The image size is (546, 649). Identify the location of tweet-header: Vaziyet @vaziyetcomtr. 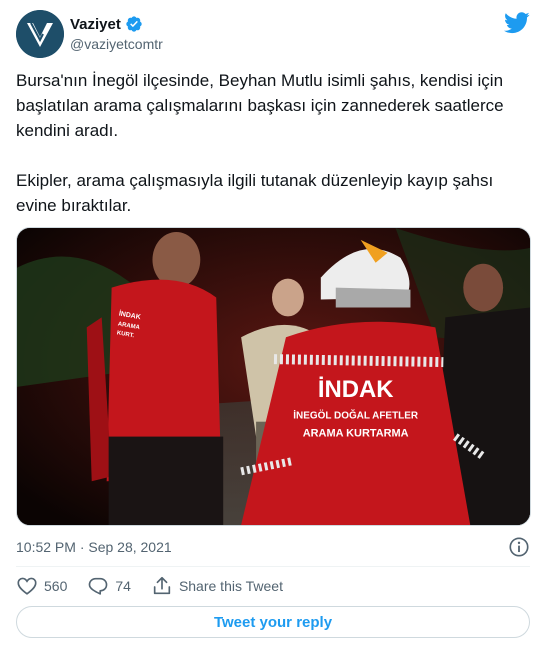
(273, 35).